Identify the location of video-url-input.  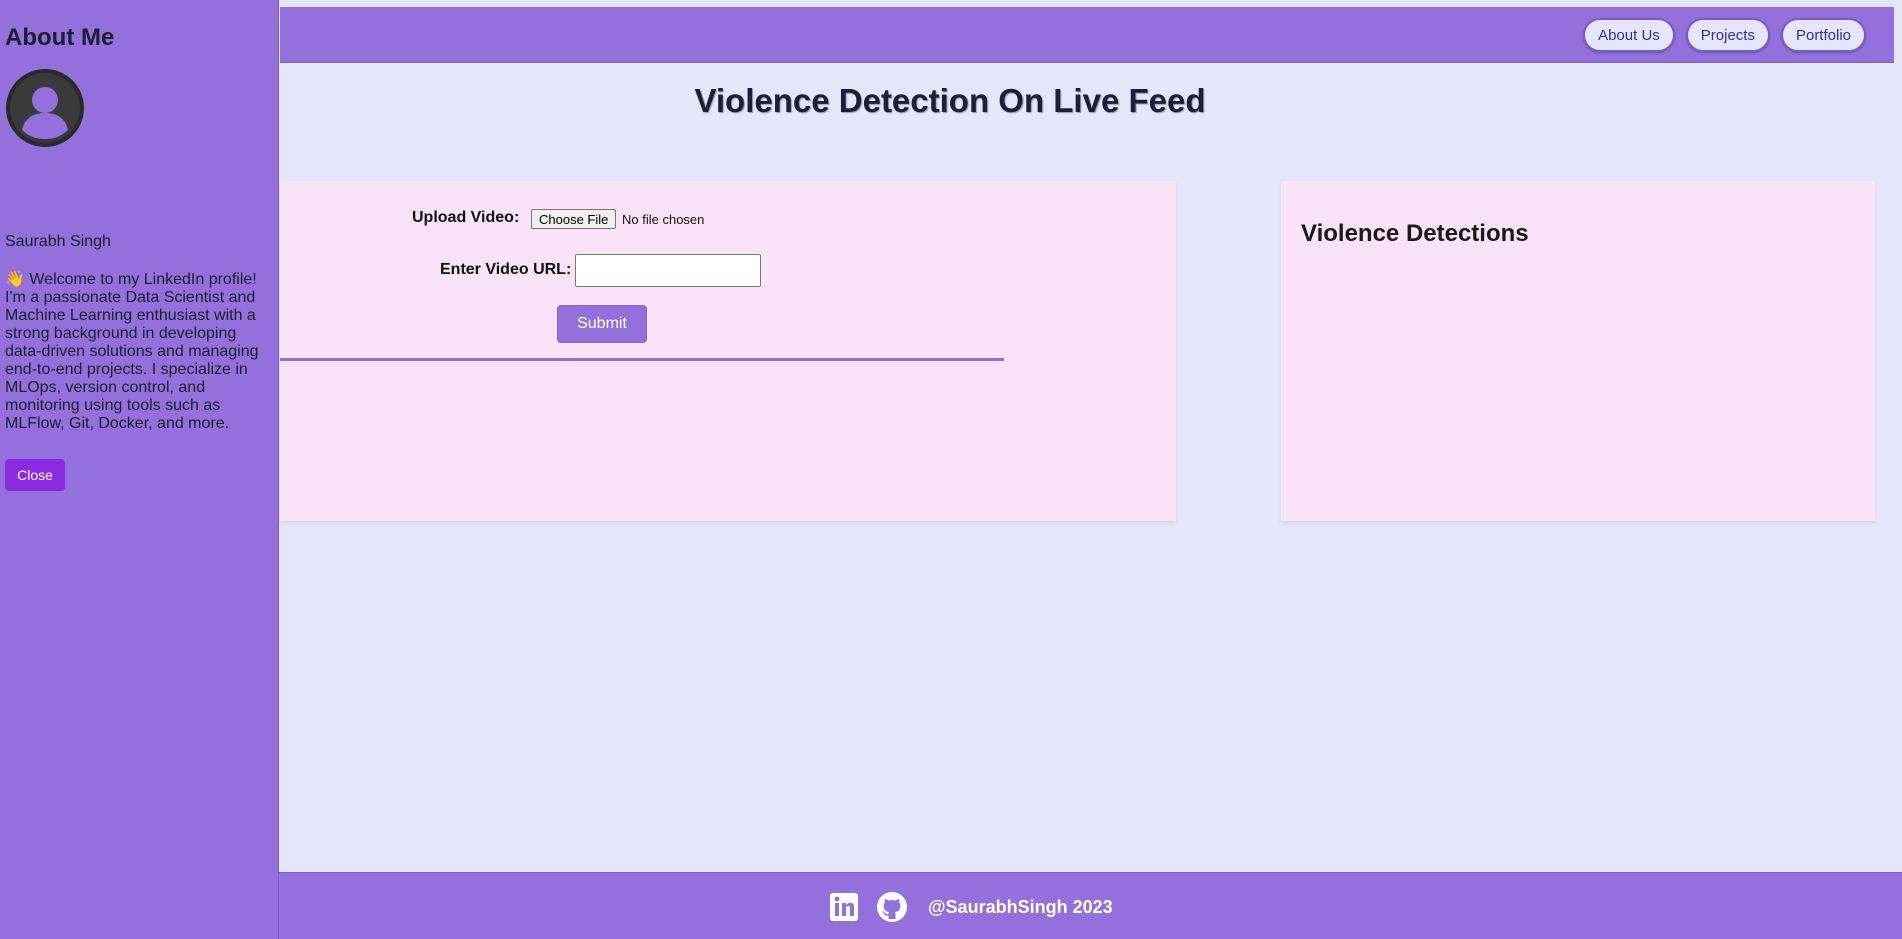
(668, 270).